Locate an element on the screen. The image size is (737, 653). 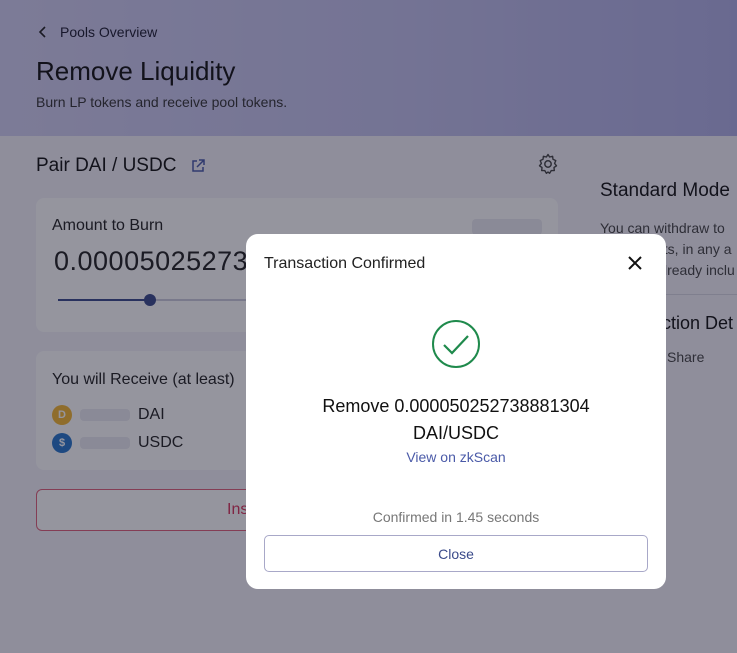
view-on-zkscan-link: View on zkScan is located at coordinates (456, 457).